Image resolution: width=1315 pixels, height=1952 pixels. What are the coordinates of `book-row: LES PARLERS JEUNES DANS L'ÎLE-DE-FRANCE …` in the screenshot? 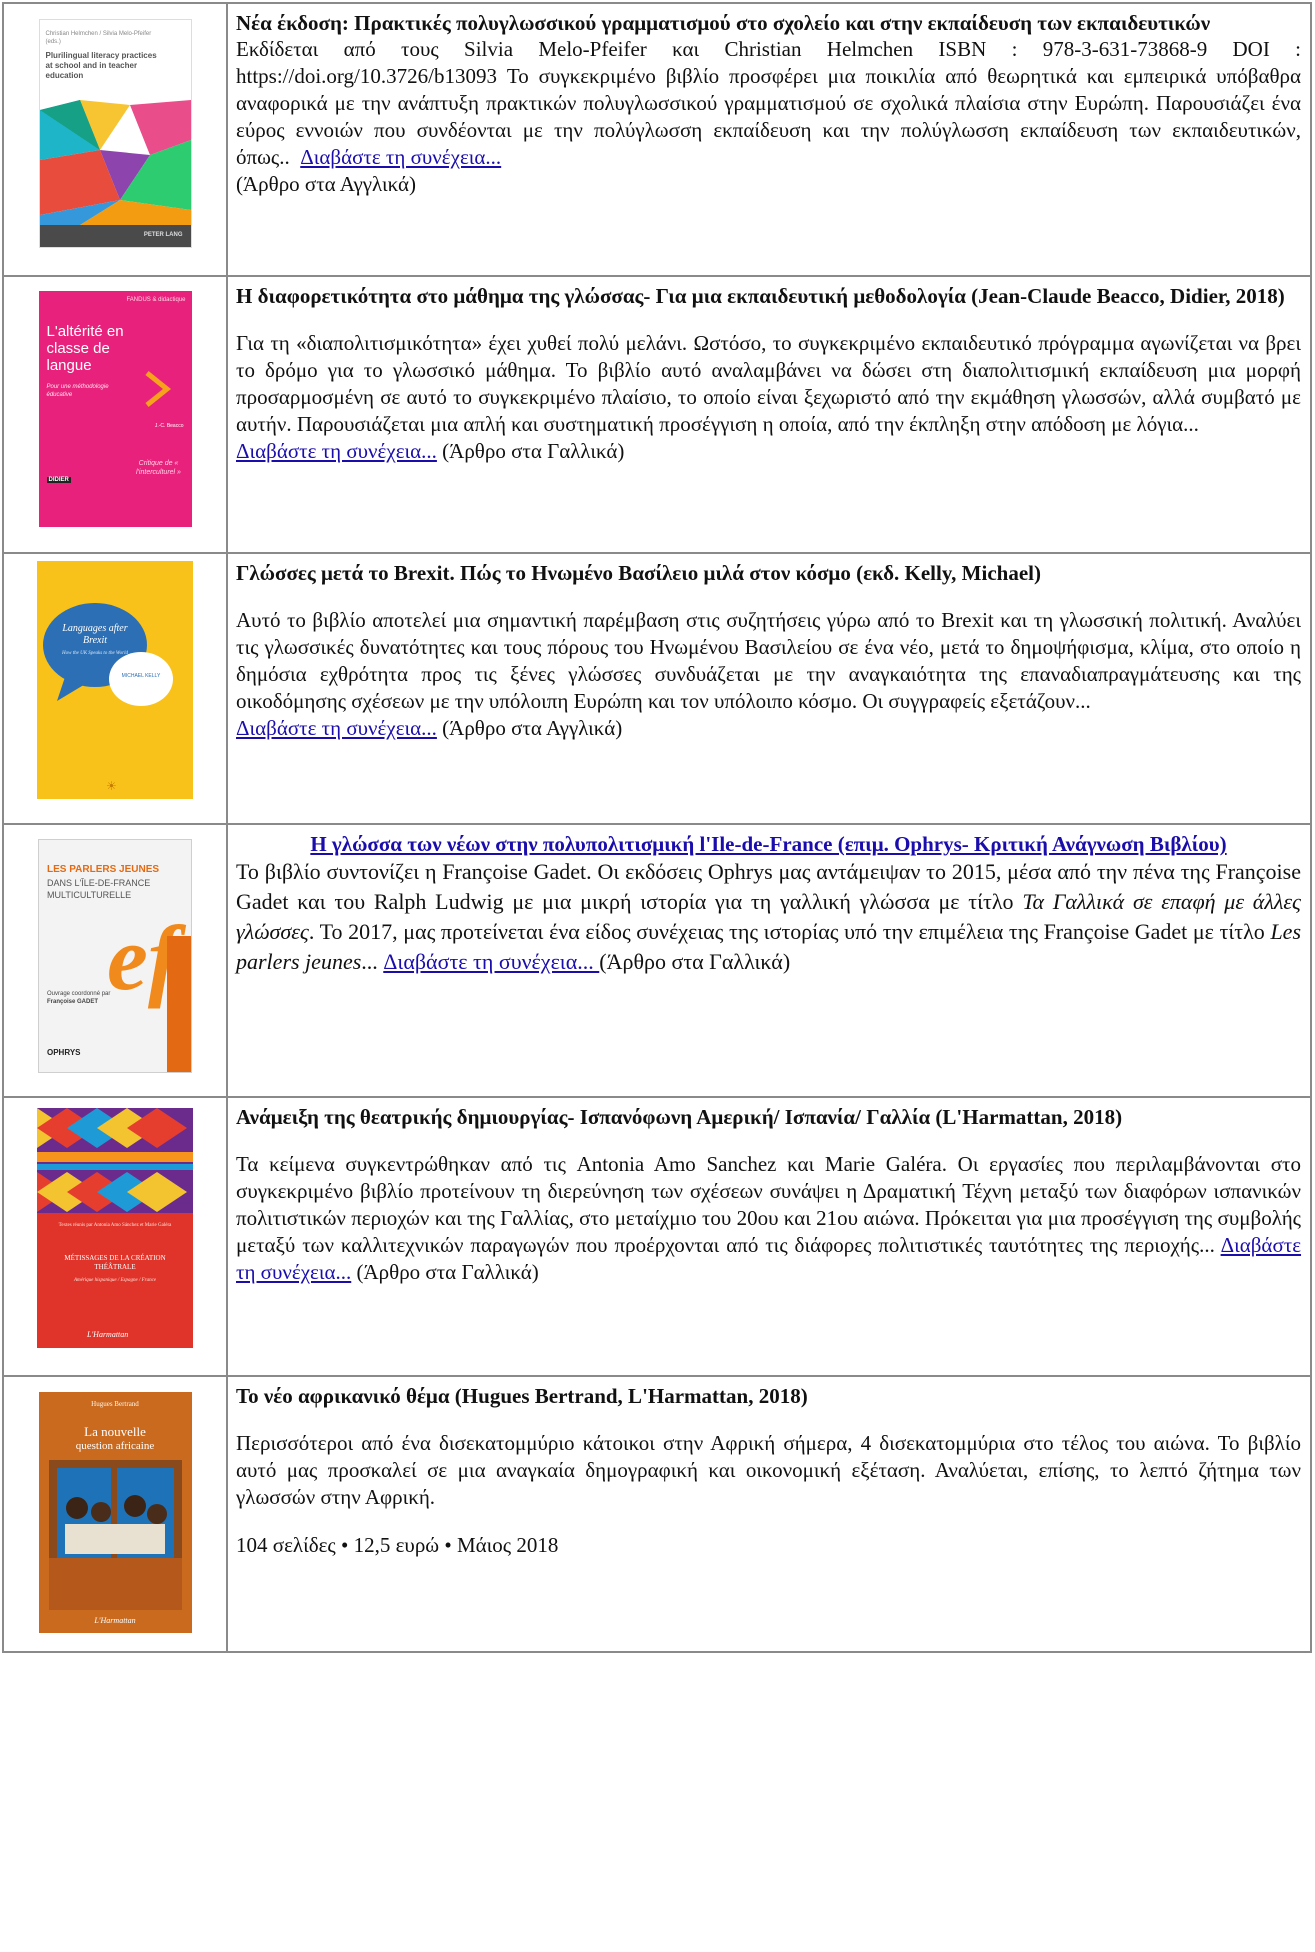 It's located at (657, 960).